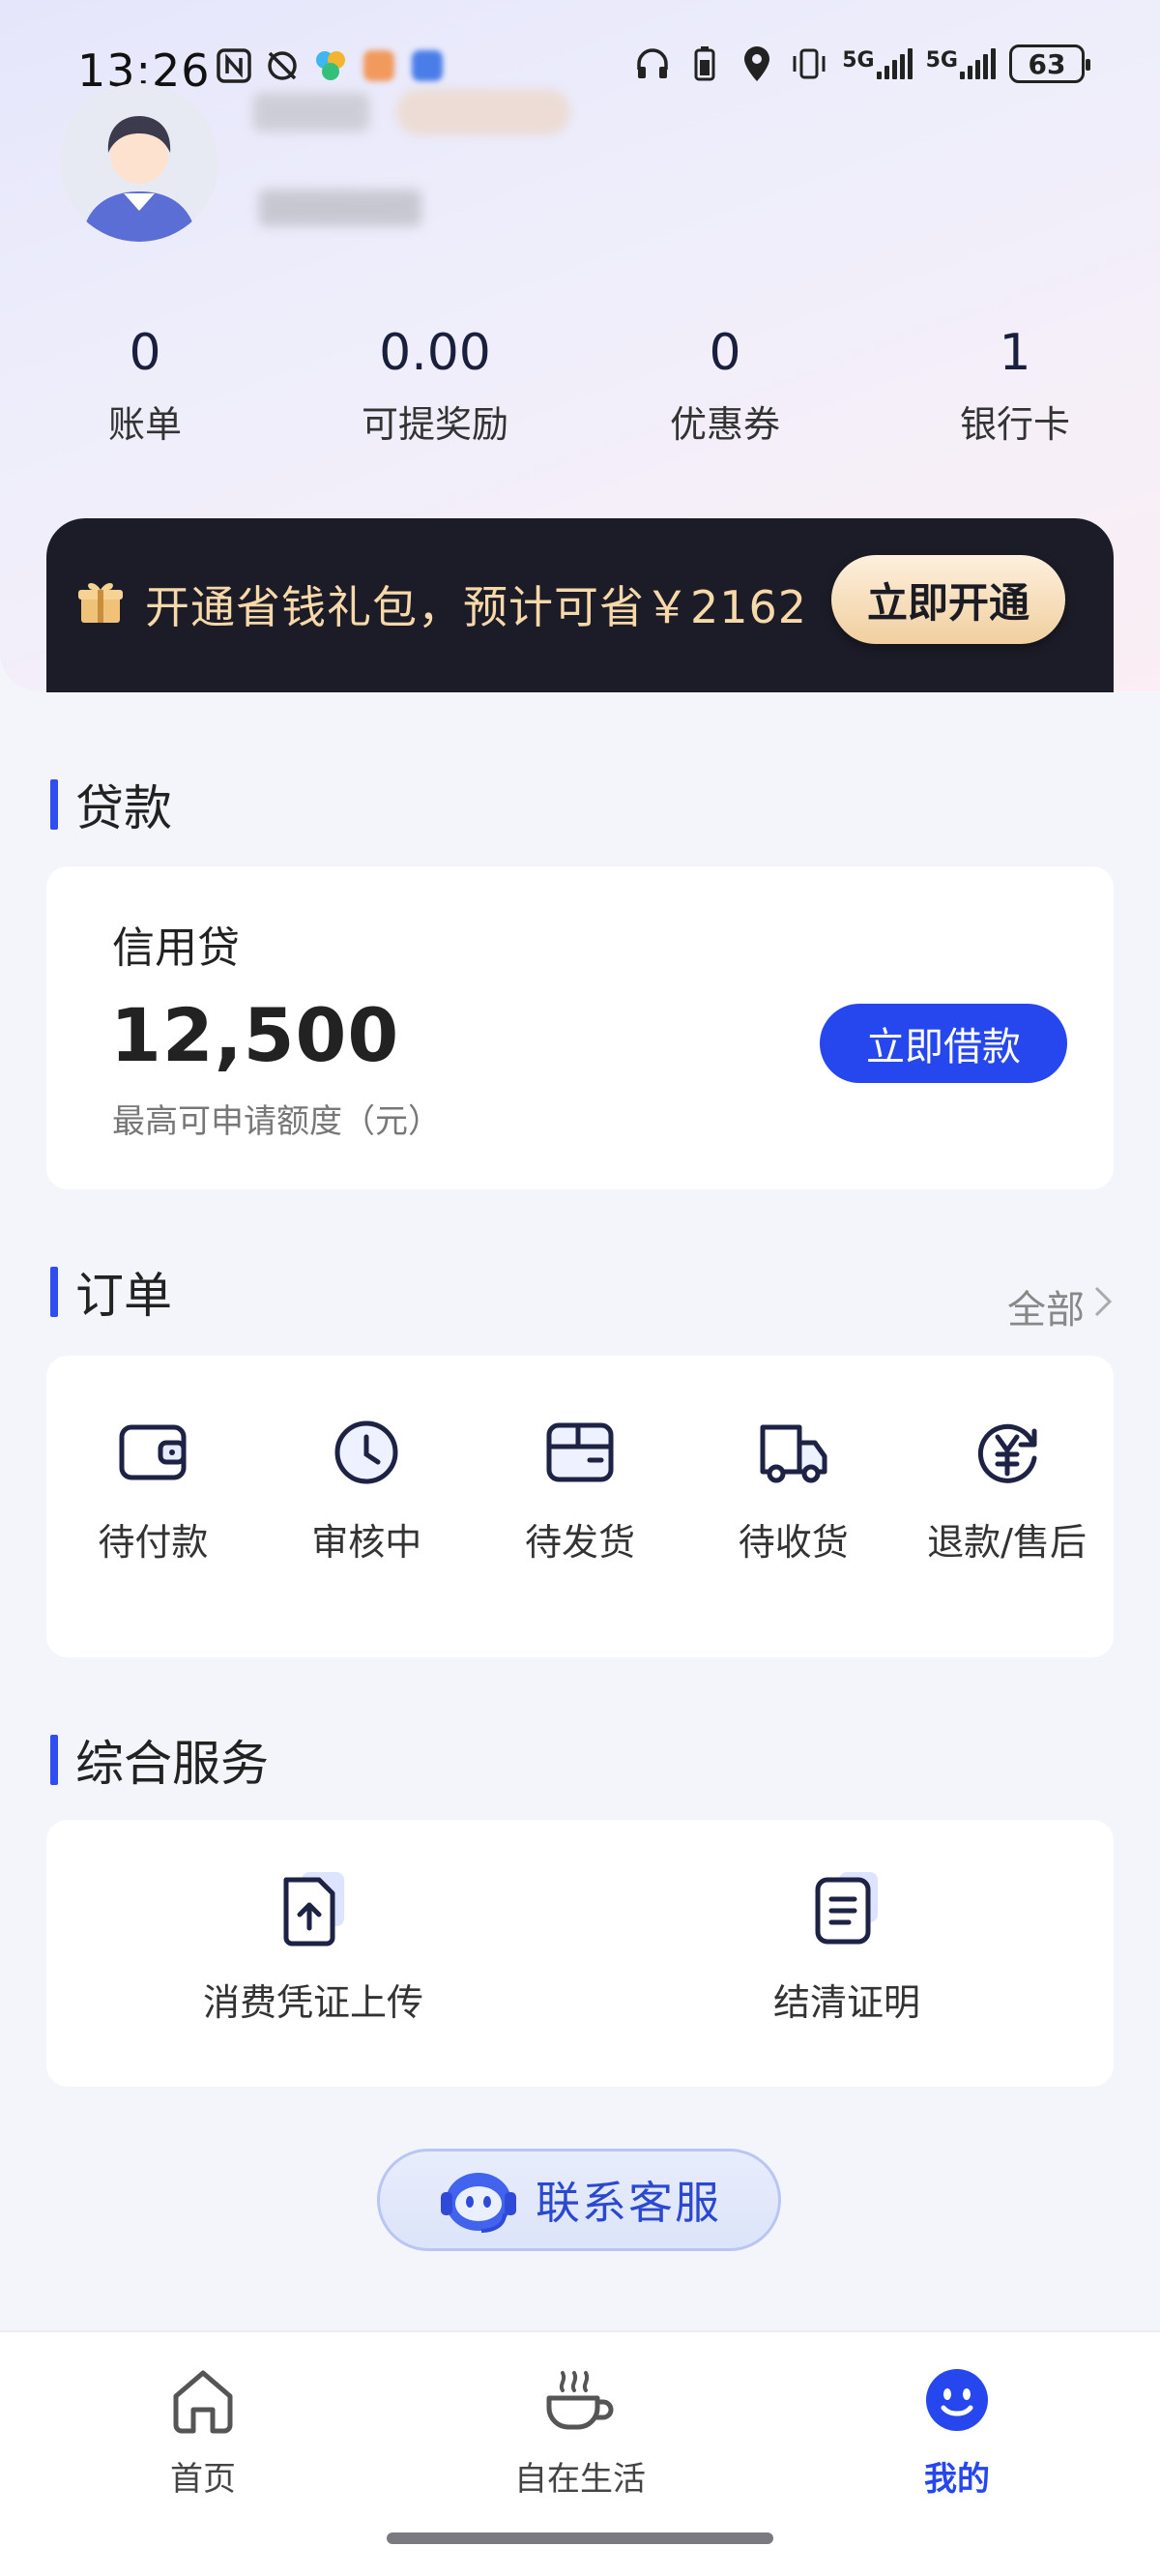 The image size is (1160, 2576). What do you see at coordinates (311, 112) in the screenshot?
I see `user-name-redacted` at bounding box center [311, 112].